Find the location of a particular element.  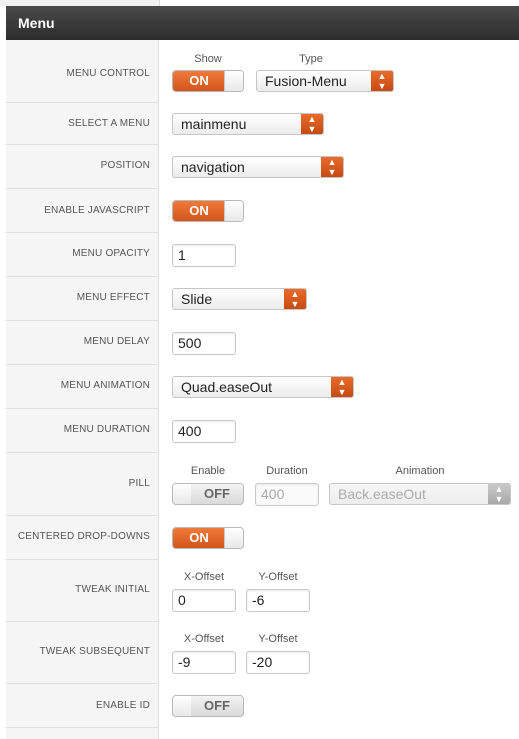

row-enable-javascript: ENABLE JAVASCRIPT ON is located at coordinates (262, 211).